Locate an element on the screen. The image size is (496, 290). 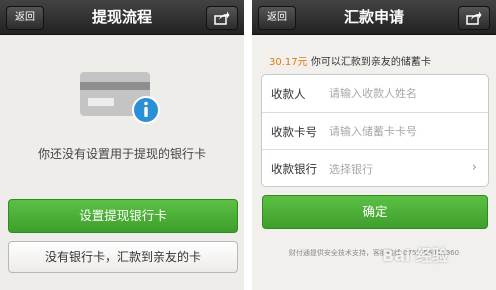
payee-name-input is located at coordinates (399, 93).